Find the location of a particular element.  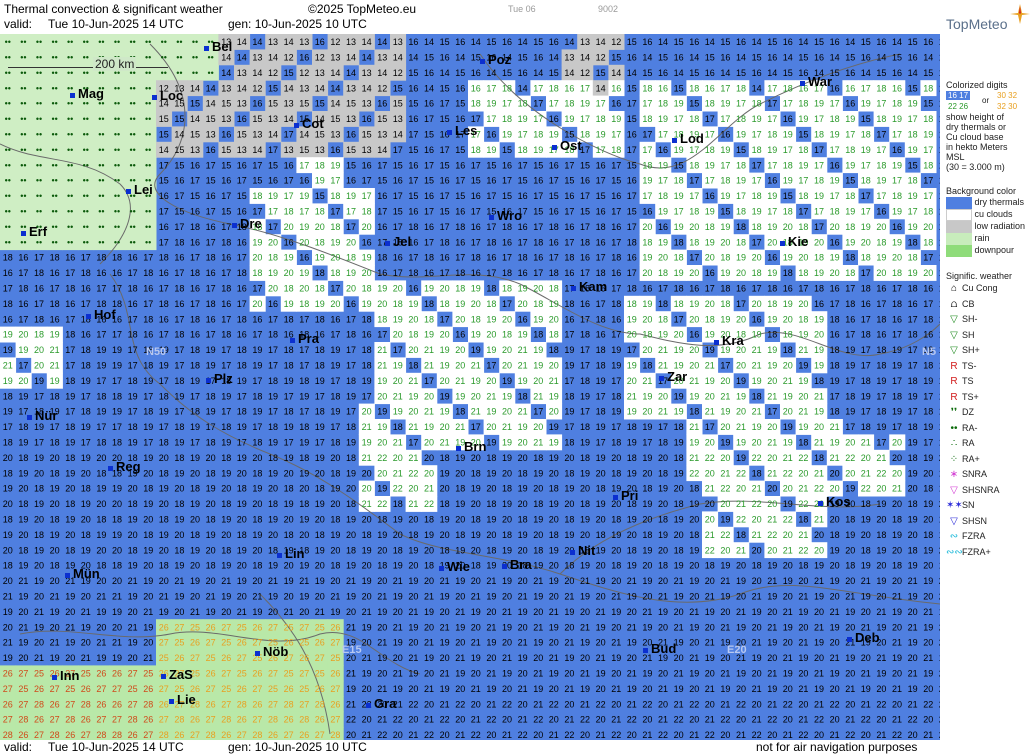

weather-legend-row: R TS- is located at coordinates (988, 367).